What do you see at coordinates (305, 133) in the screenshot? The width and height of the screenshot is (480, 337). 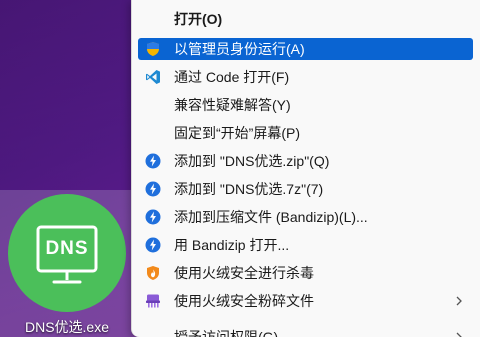 I see `menu-item-pin-to-start: 固定到“开始”屏幕(P)` at bounding box center [305, 133].